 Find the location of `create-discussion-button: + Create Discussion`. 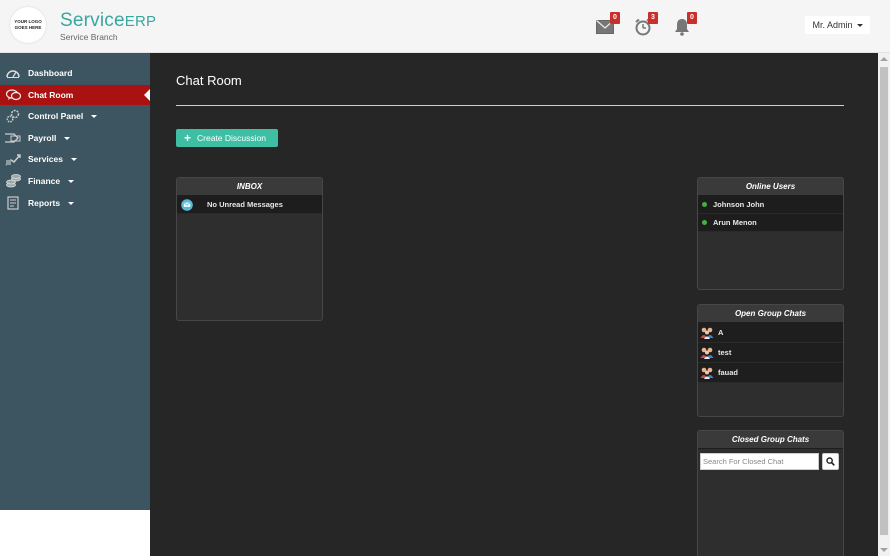

create-discussion-button: + Create Discussion is located at coordinates (227, 138).